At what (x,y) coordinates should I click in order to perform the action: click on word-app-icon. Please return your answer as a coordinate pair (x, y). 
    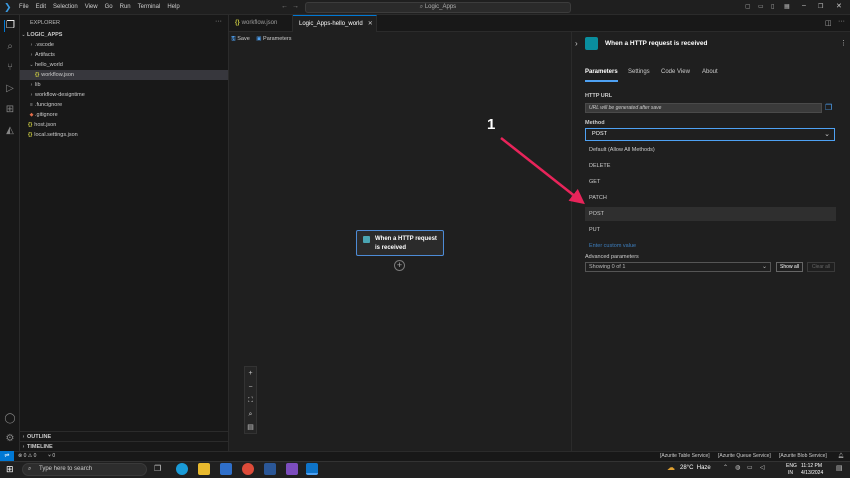
    Looking at the image, I should click on (270, 469).